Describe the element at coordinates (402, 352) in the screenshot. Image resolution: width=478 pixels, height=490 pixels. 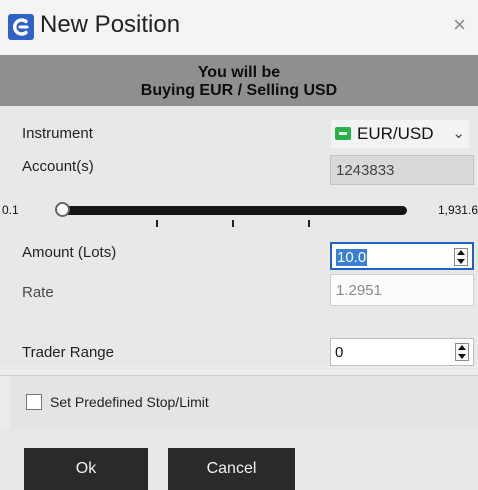
I see `trader-range-stepper: 0` at that location.